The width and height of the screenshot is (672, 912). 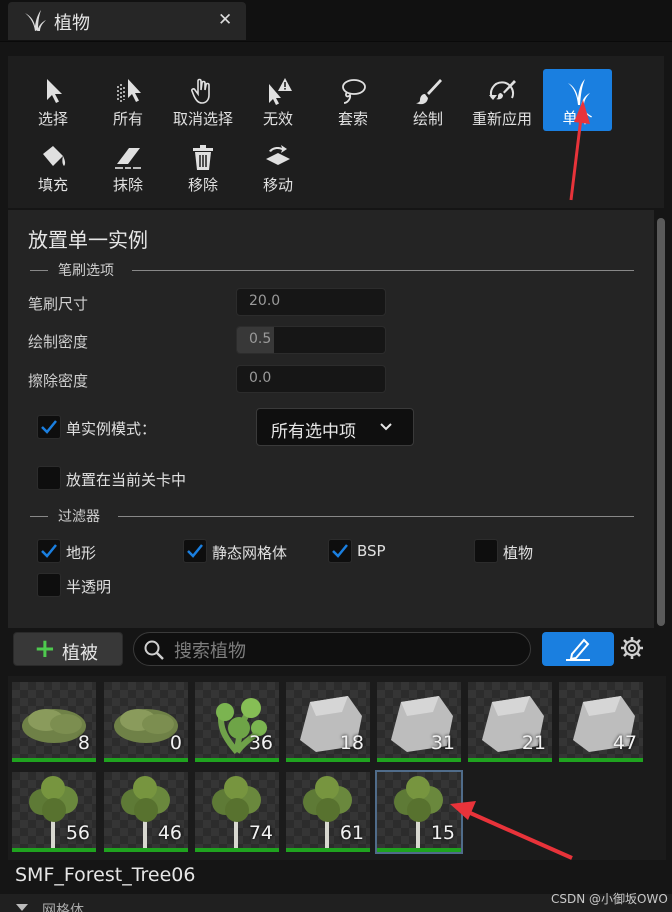 I want to click on brush-size-label: 笔刷尺寸, so click(x=58, y=304).